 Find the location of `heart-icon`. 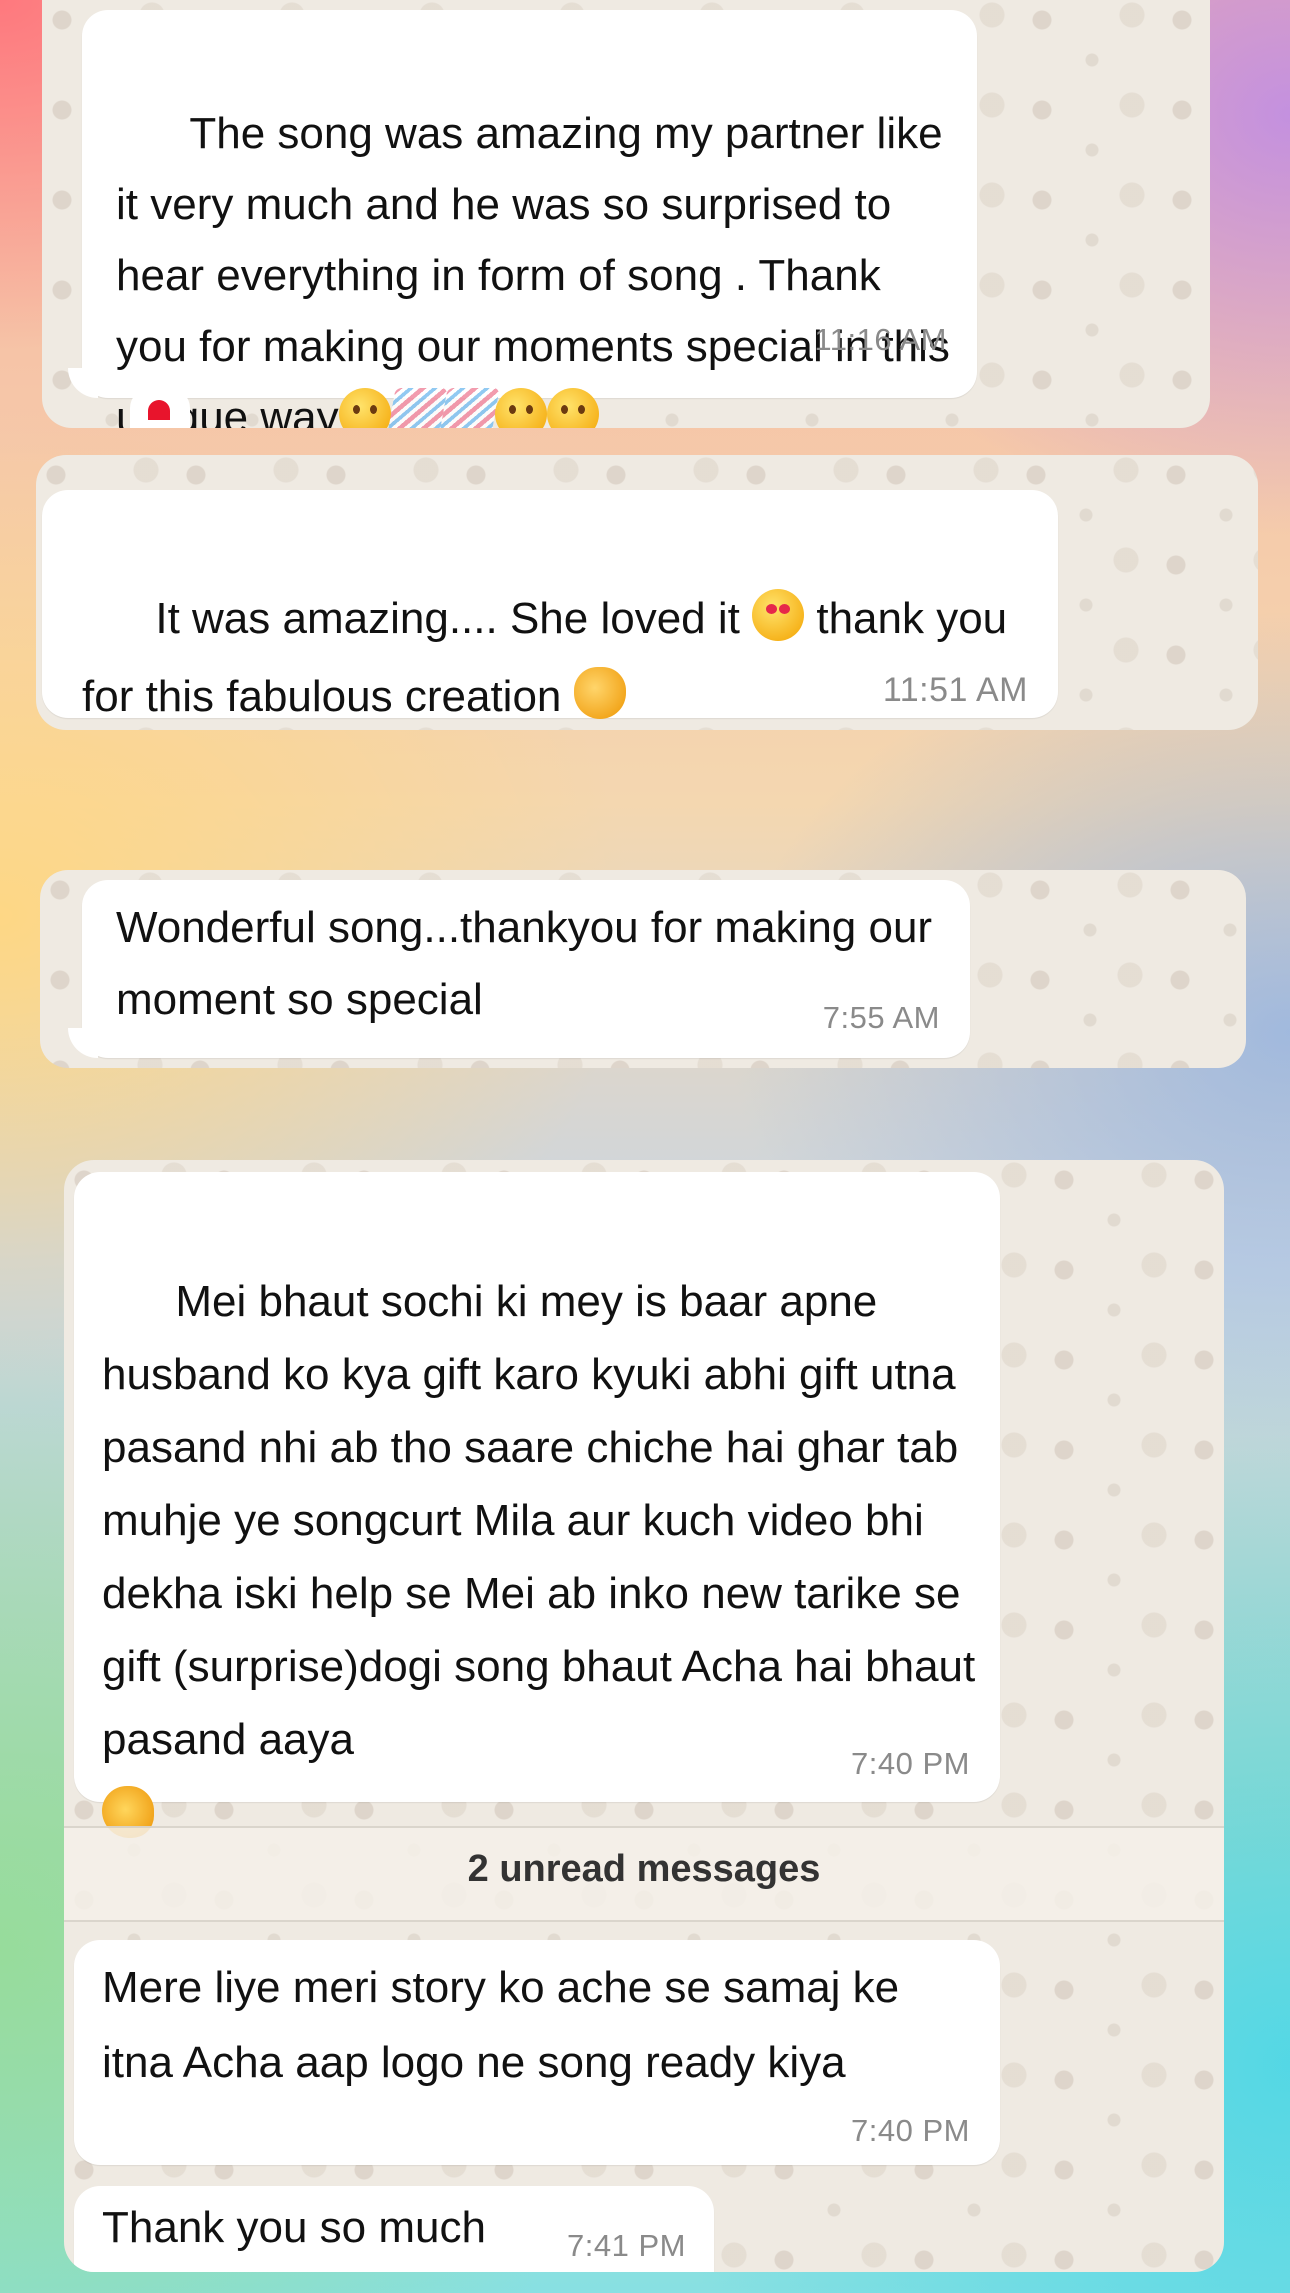

heart-icon is located at coordinates (159, 410).